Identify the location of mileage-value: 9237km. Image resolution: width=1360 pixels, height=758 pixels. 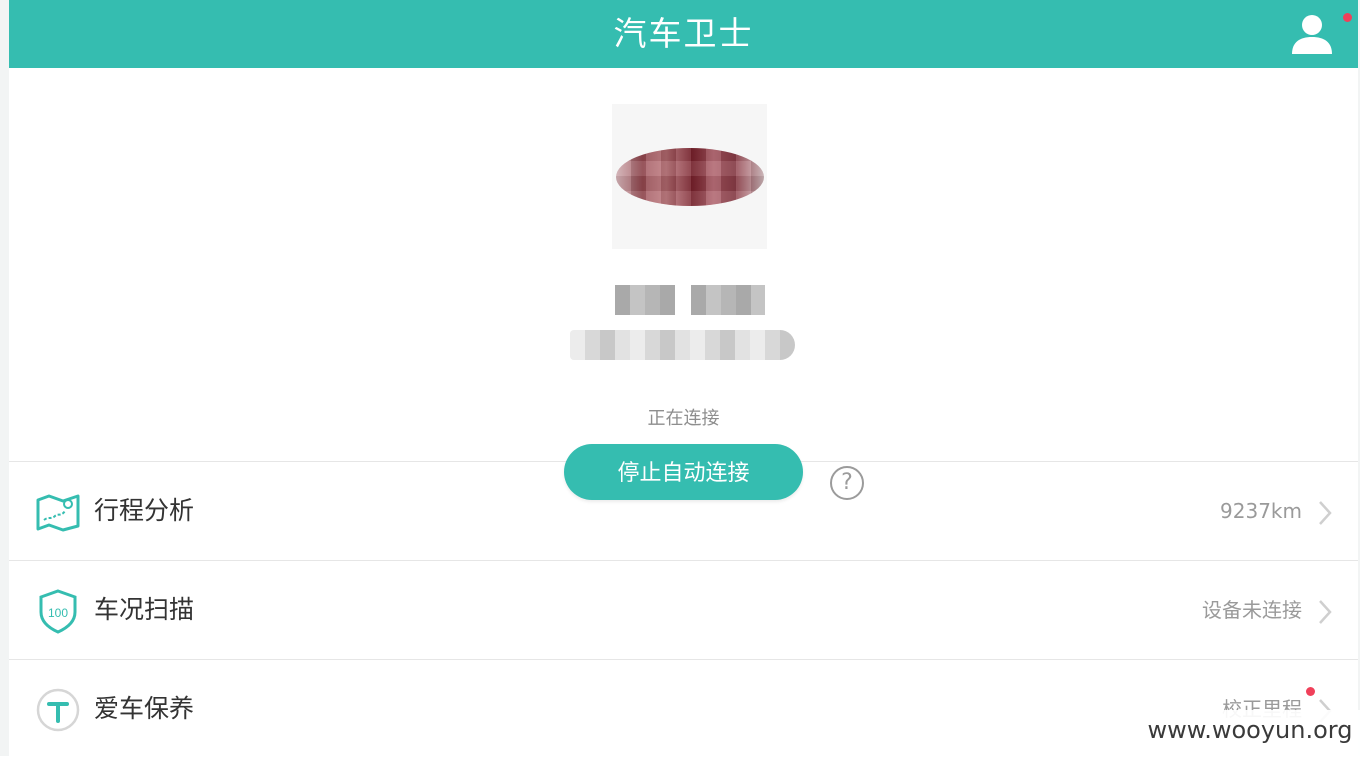
(1261, 511).